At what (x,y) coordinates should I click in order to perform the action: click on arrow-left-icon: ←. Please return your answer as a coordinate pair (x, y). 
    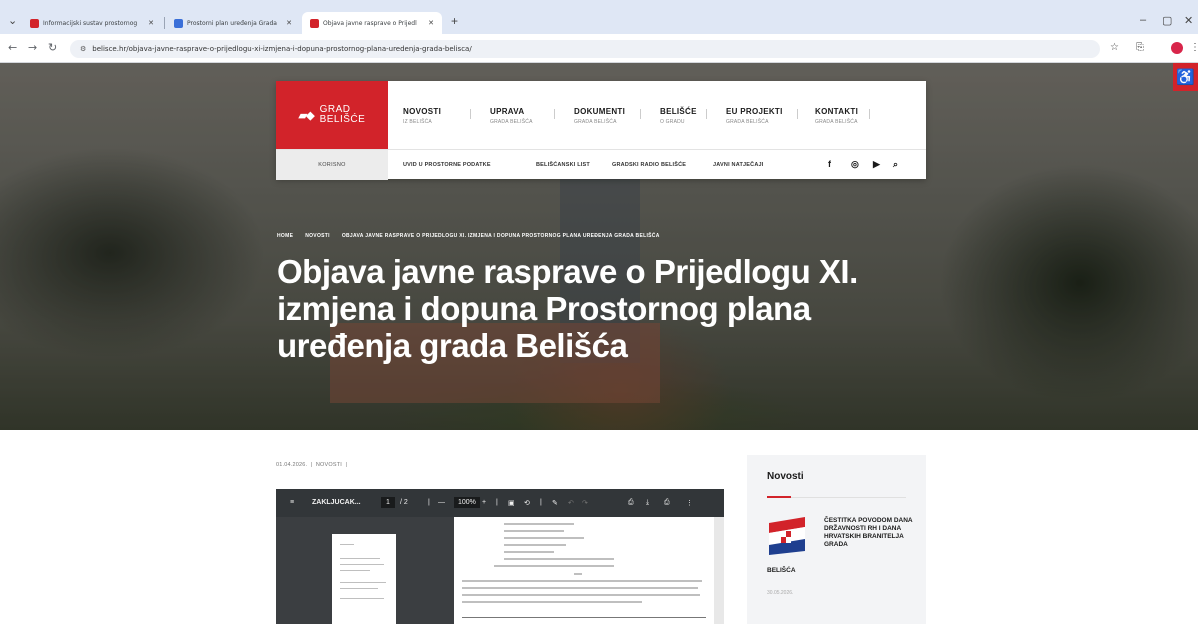
    Looking at the image, I should click on (12, 47).